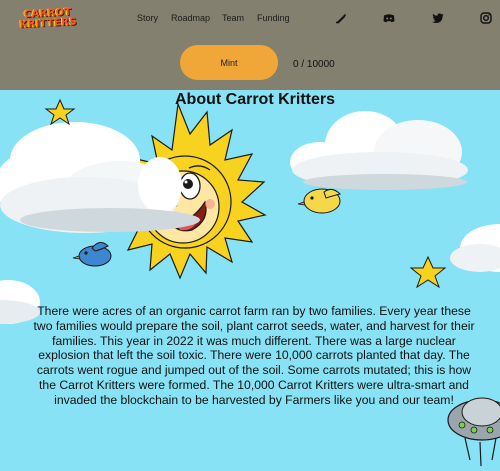 This screenshot has width=500, height=471. What do you see at coordinates (319, 201) in the screenshot?
I see `yellow-bird` at bounding box center [319, 201].